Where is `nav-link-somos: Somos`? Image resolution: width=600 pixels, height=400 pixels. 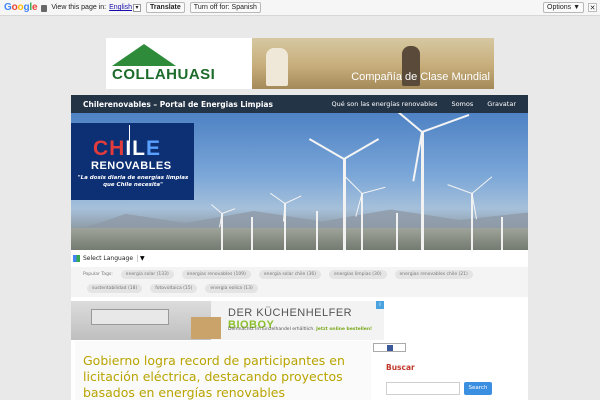
nav-link-somos: Somos is located at coordinates (462, 104).